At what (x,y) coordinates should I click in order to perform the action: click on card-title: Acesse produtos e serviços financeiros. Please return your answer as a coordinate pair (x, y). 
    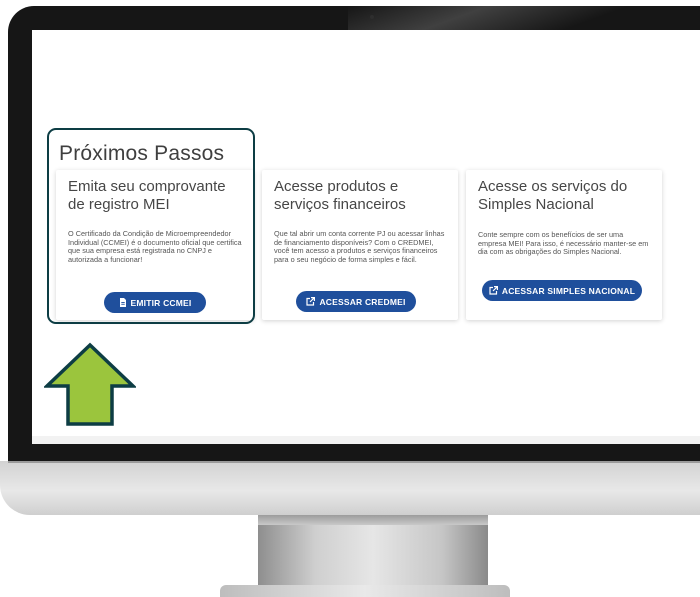
    Looking at the image, I should click on (340, 195).